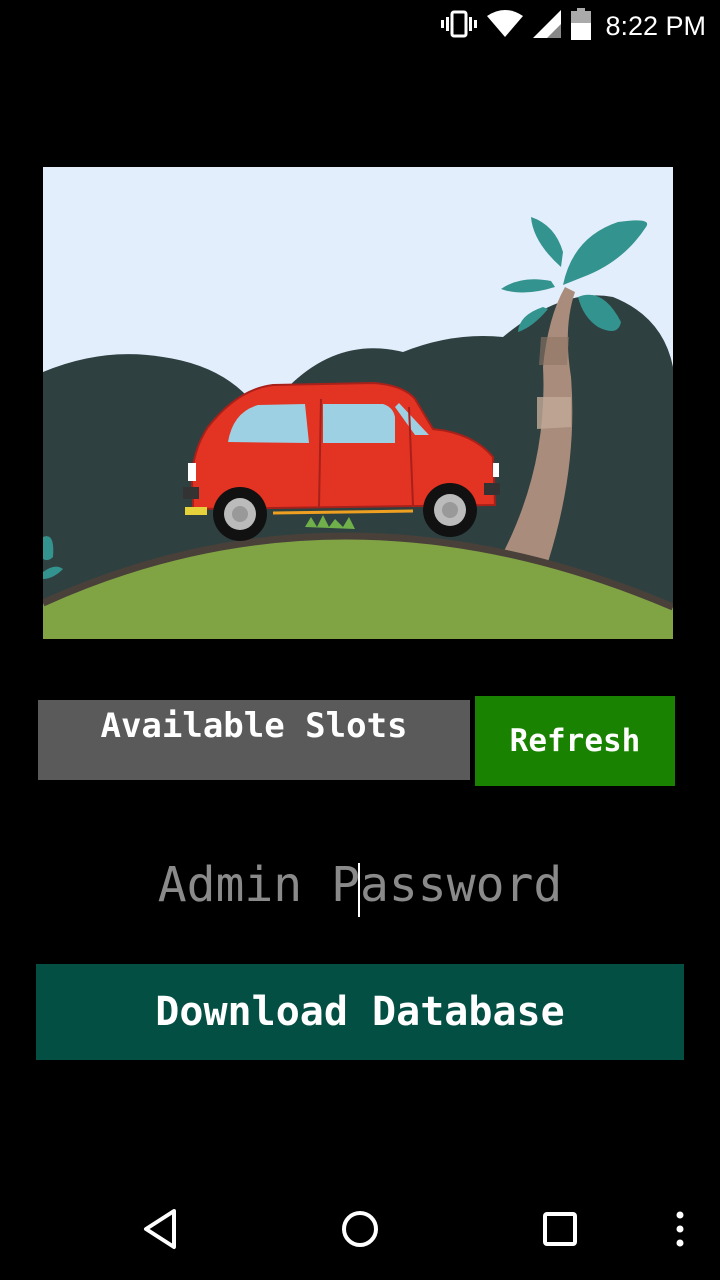  What do you see at coordinates (160, 1229) in the screenshot?
I see `back-icon` at bounding box center [160, 1229].